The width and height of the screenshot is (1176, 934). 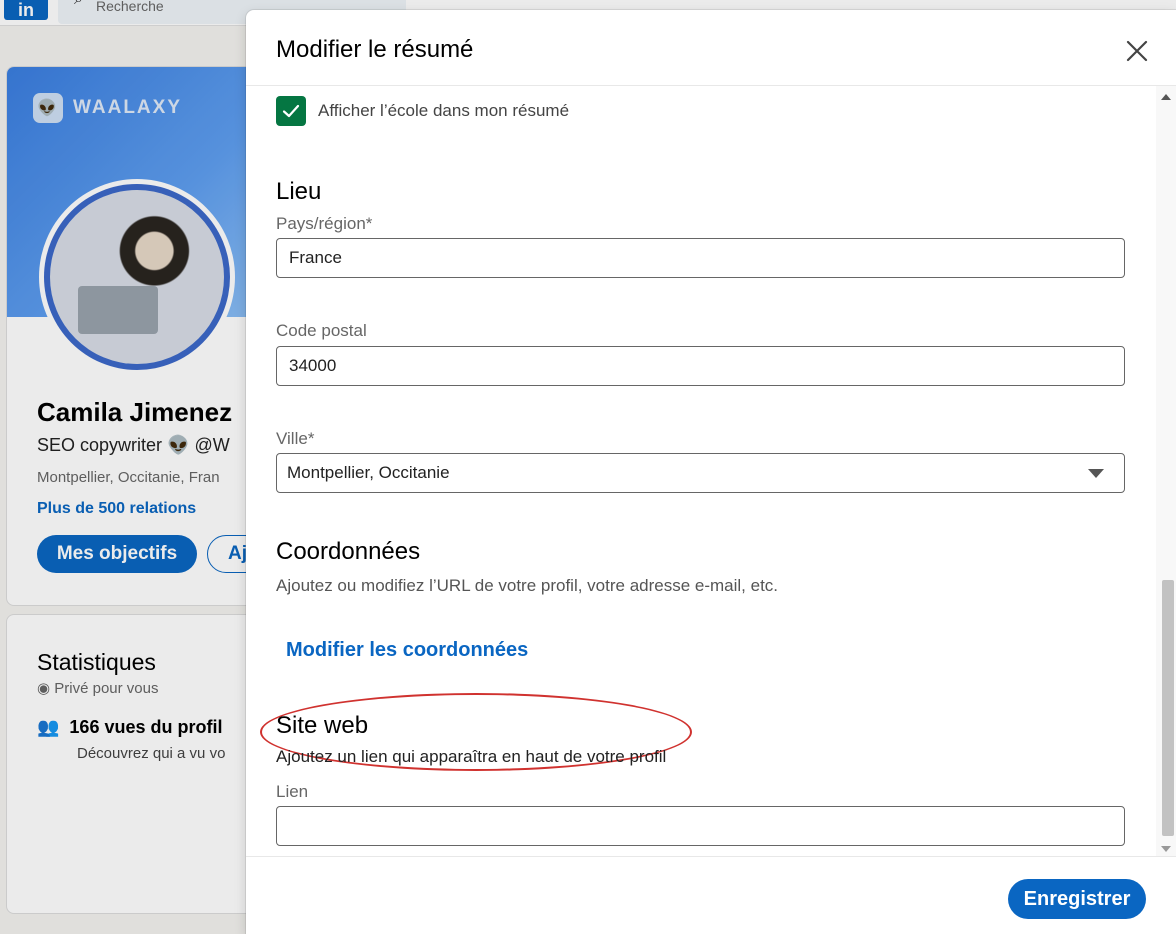 I want to click on dropdown-arrow-icon, so click(x=1096, y=473).